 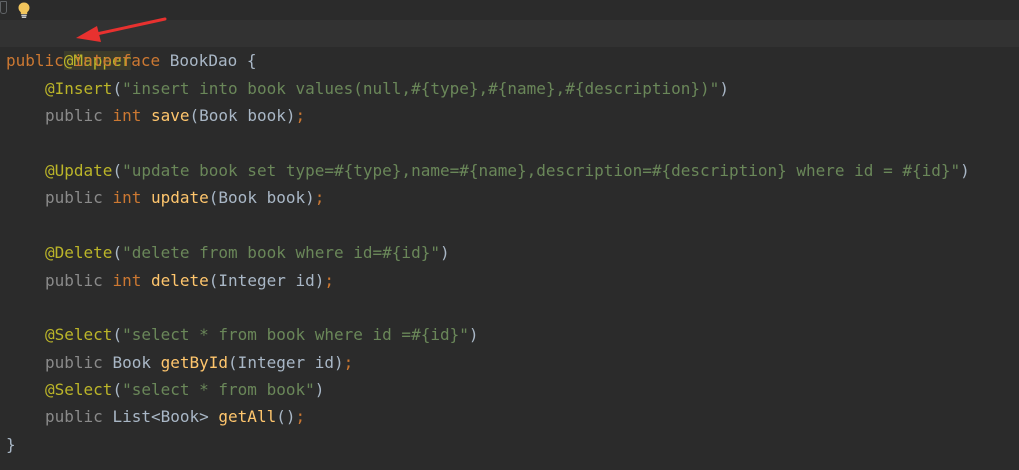 I want to click on open-brace: {, so click(x=247, y=61).